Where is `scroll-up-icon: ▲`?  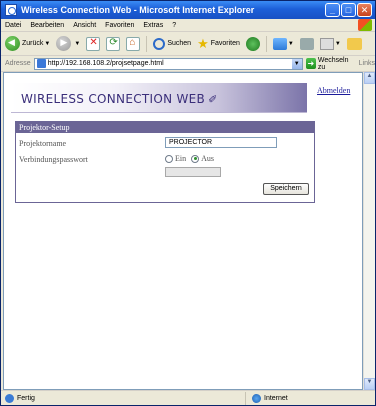
scroll-up-icon: ▲ is located at coordinates (369, 78).